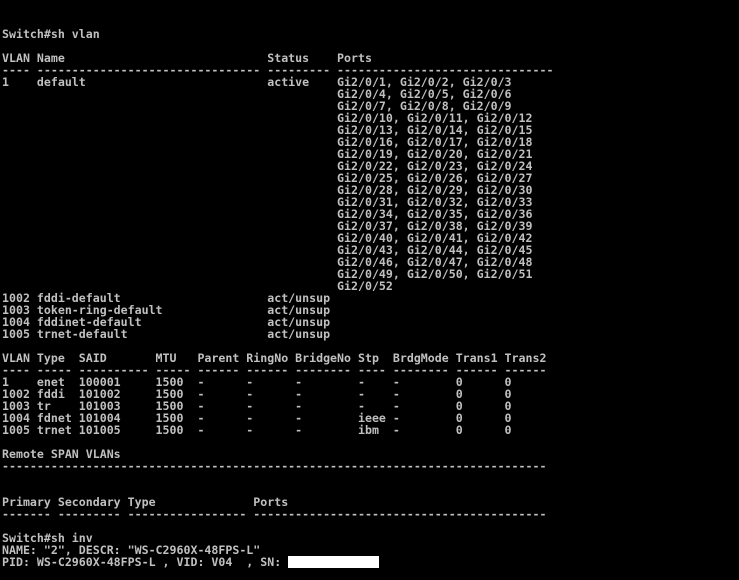 This screenshot has height=580, width=739. I want to click on terminal-line: Switch#sh vlan, so click(370, 34).